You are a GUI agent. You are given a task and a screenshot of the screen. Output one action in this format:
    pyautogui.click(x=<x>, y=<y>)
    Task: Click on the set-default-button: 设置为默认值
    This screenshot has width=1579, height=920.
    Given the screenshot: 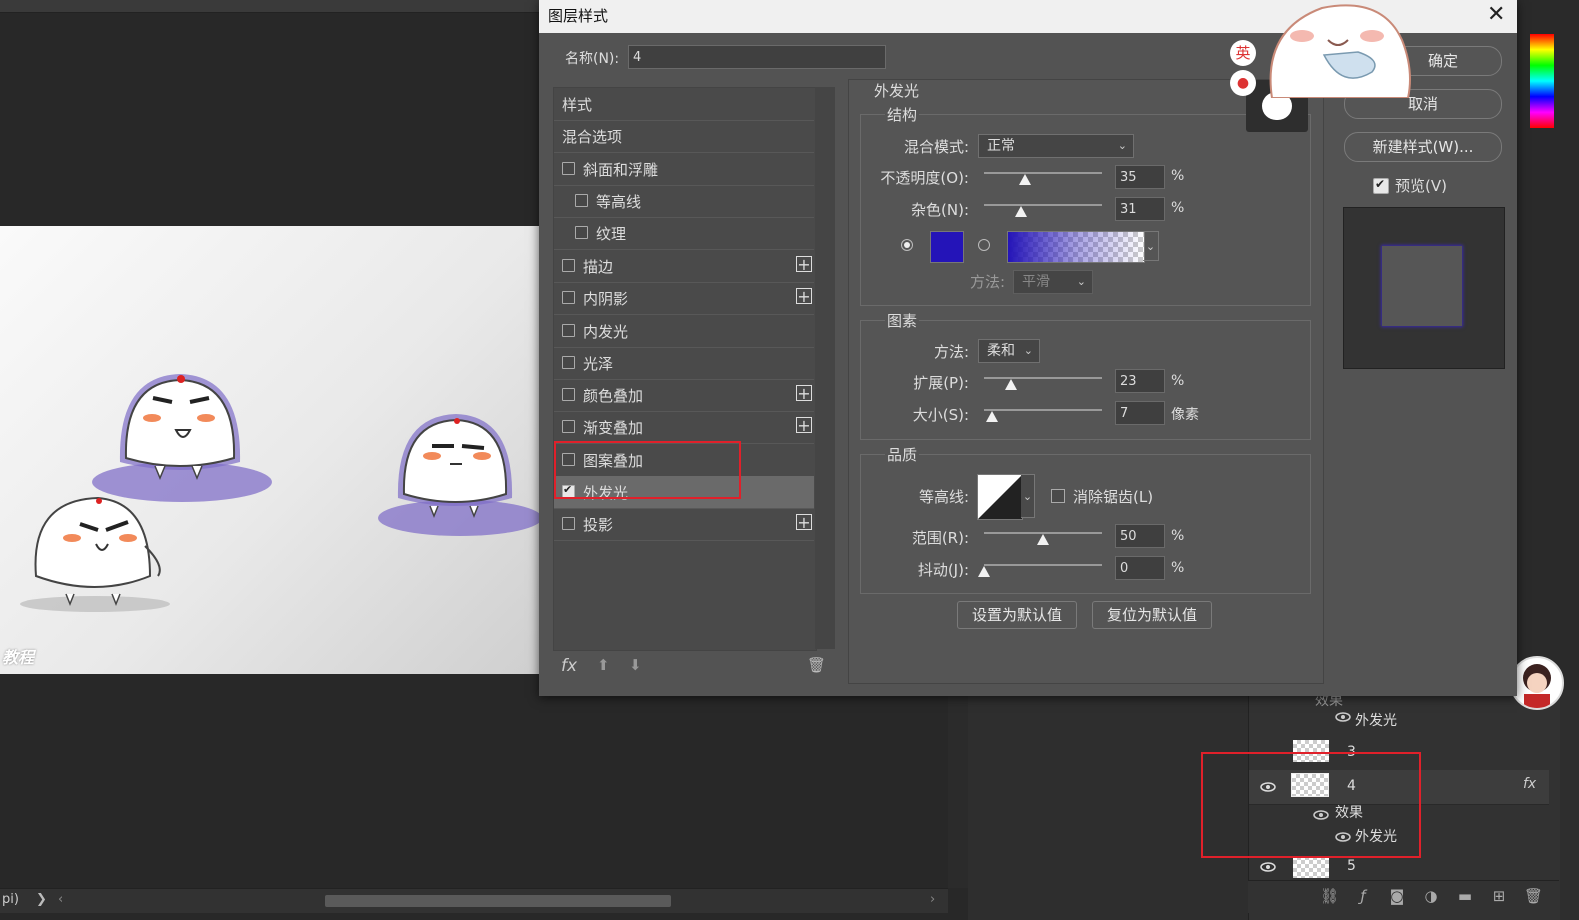 What is the action you would take?
    pyautogui.click(x=1017, y=615)
    